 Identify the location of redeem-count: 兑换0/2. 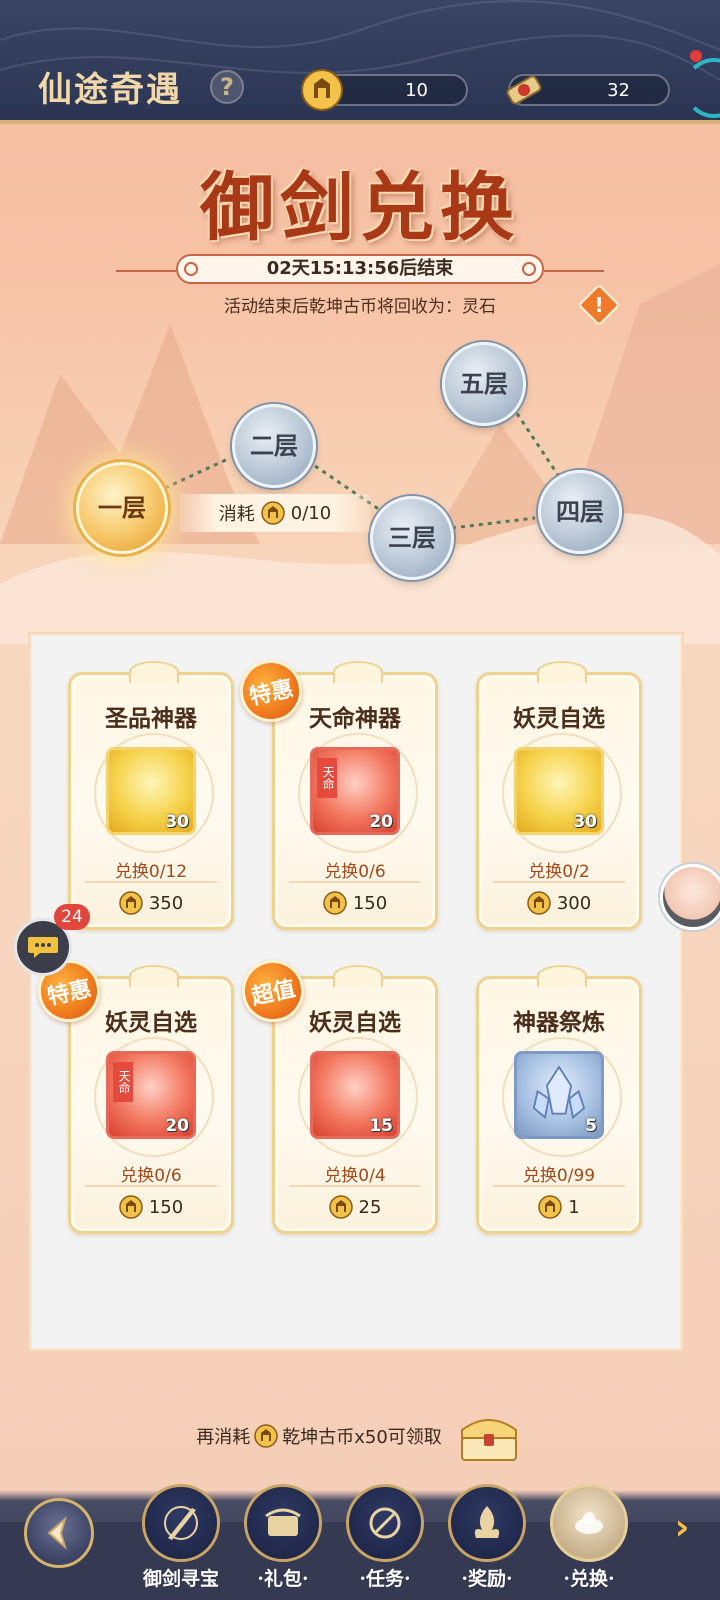
(559, 872).